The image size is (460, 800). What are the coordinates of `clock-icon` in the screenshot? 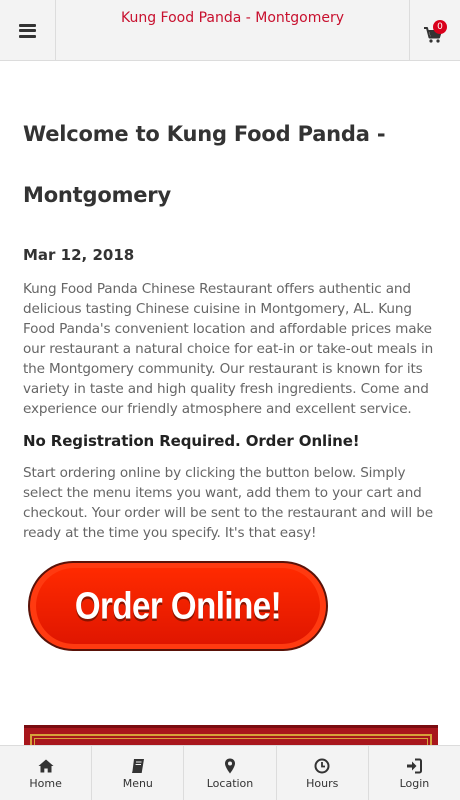 It's located at (322, 766).